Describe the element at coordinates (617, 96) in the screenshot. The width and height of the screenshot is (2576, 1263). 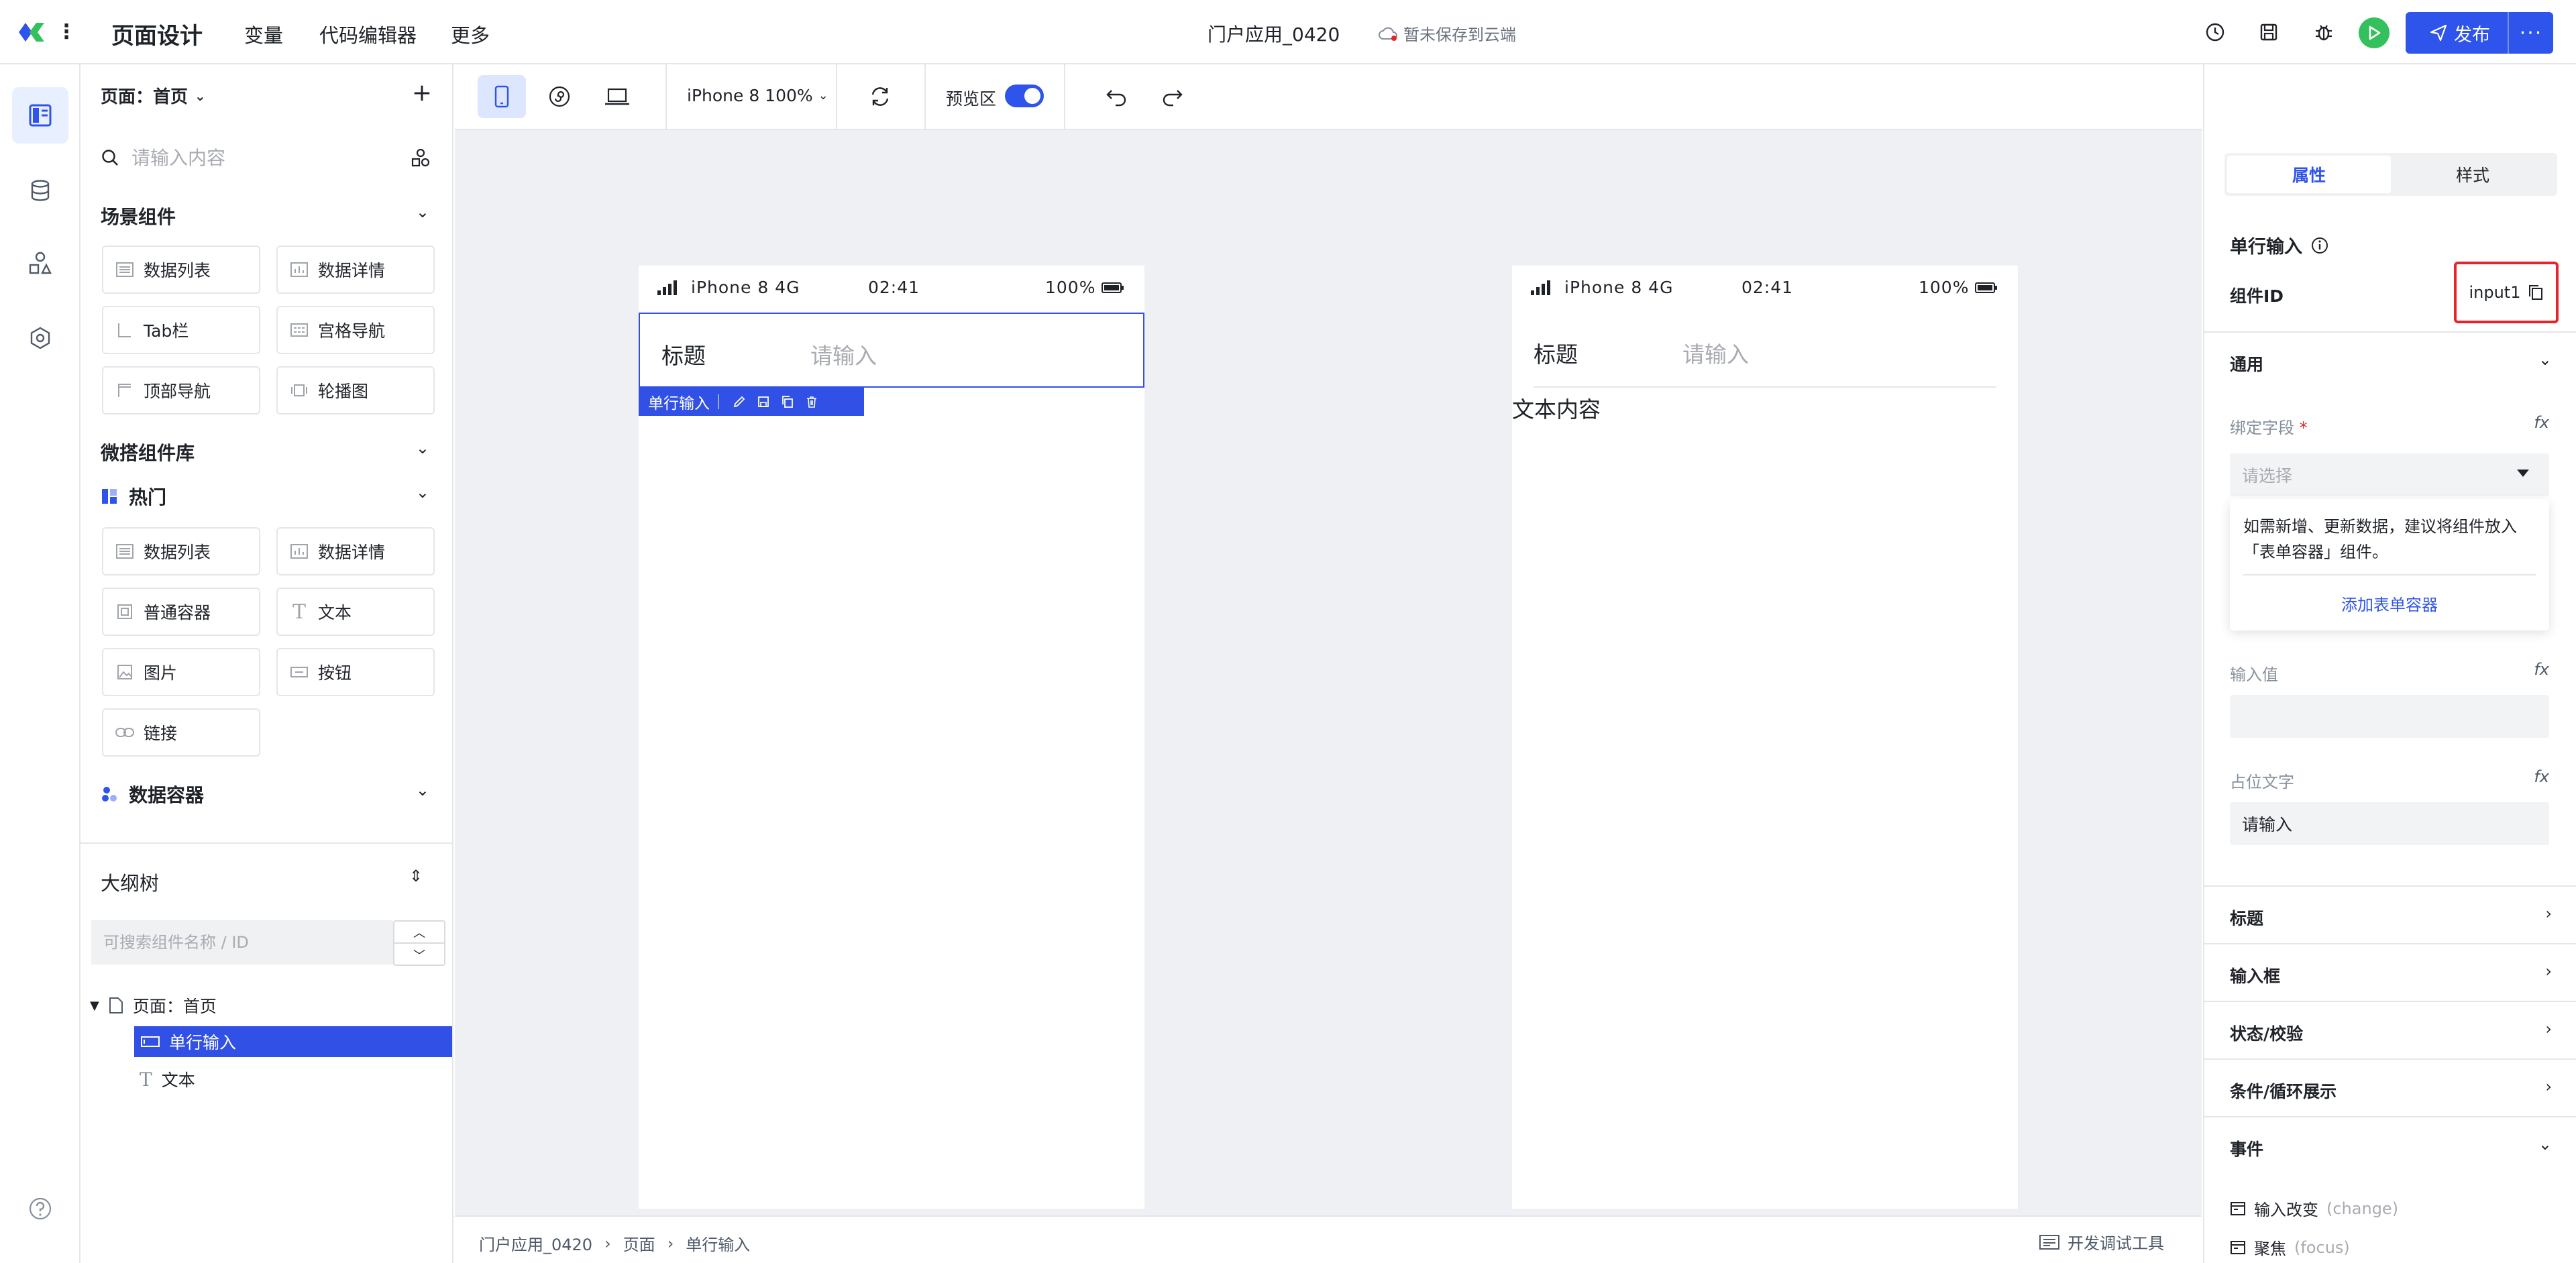
I see `device-desktop-button` at that location.